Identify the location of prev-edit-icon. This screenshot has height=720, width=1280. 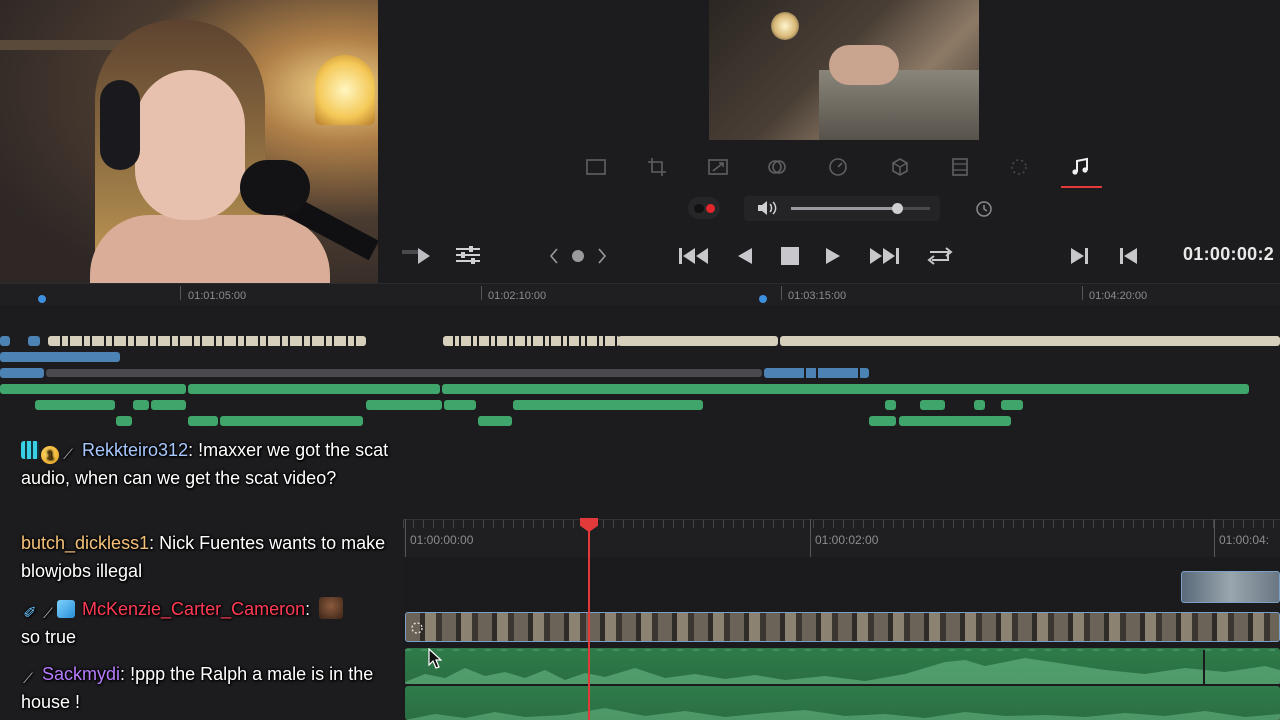
(1129, 256).